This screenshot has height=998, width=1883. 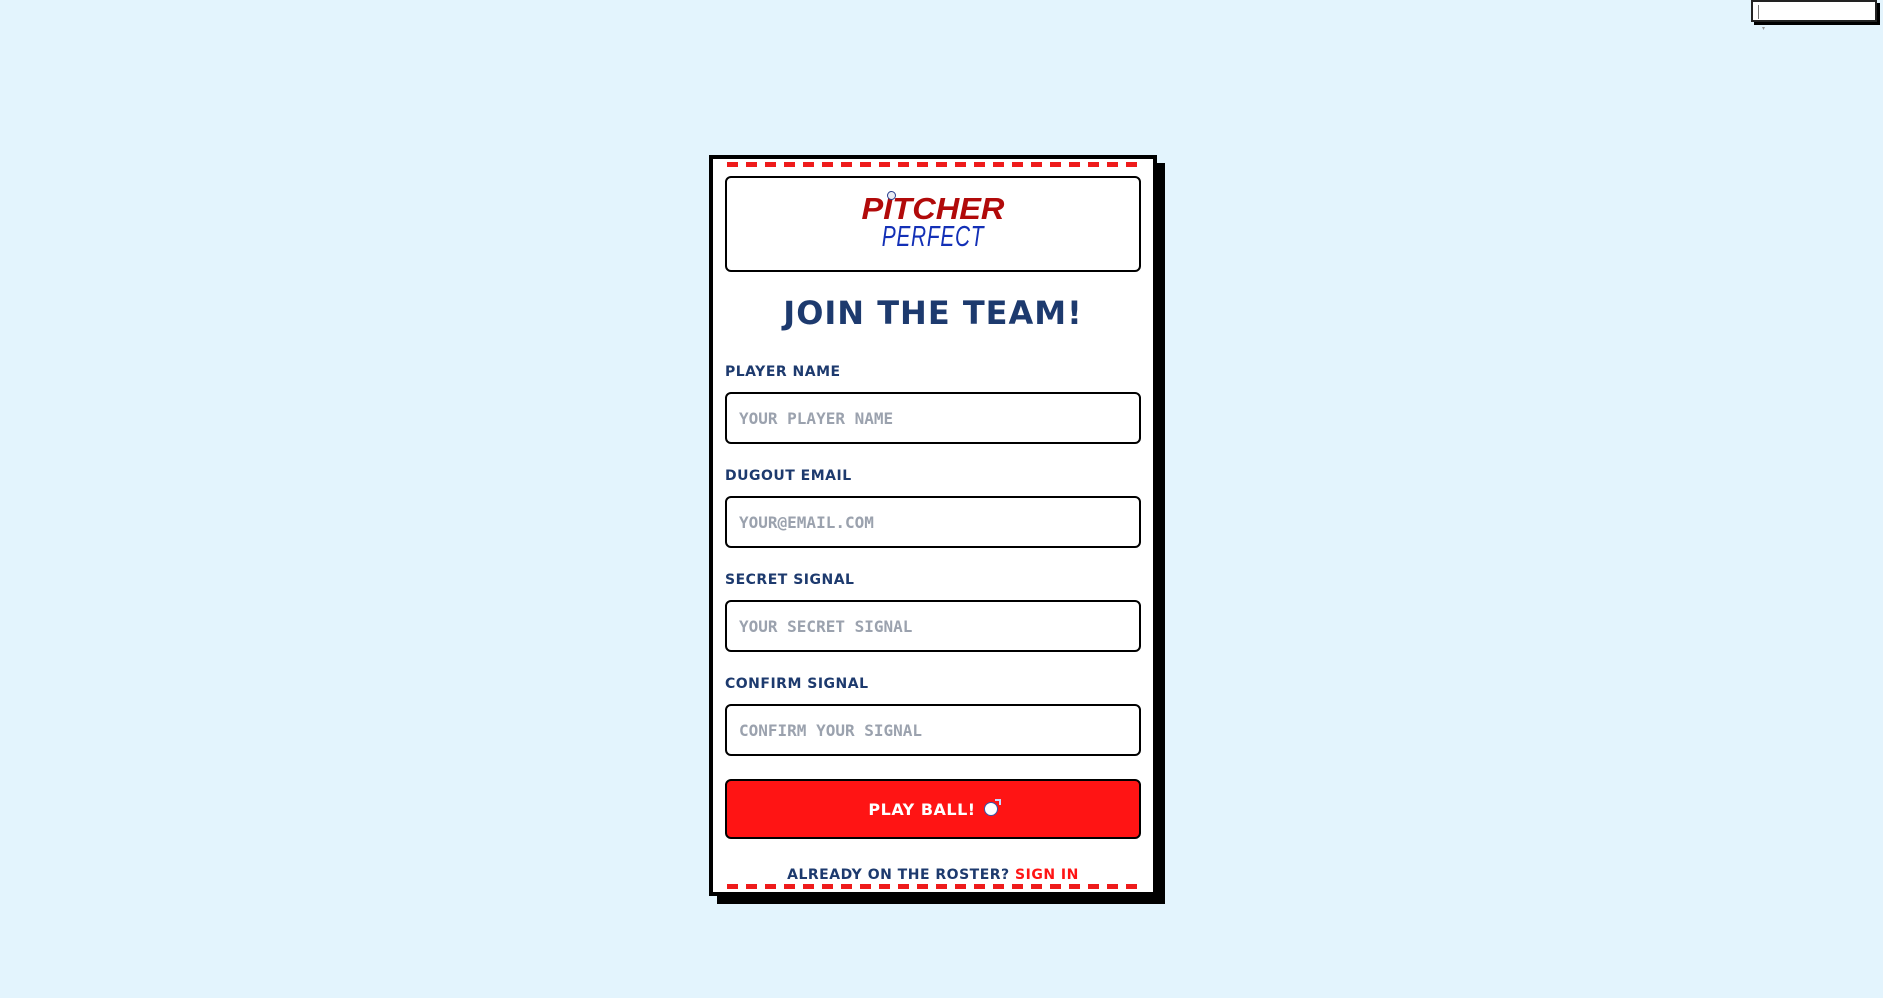 I want to click on top-stitch-stripe, so click(x=933, y=164).